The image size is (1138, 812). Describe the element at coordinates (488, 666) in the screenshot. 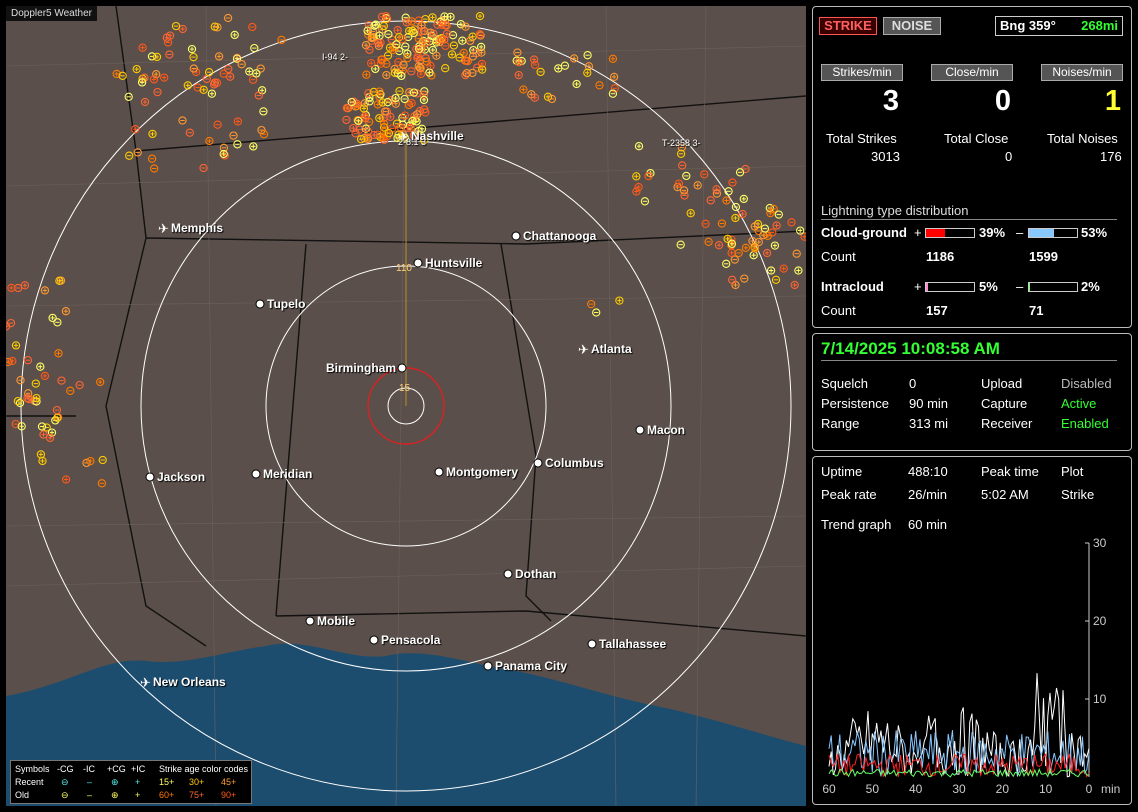

I see `city-dot-panama-city` at that location.